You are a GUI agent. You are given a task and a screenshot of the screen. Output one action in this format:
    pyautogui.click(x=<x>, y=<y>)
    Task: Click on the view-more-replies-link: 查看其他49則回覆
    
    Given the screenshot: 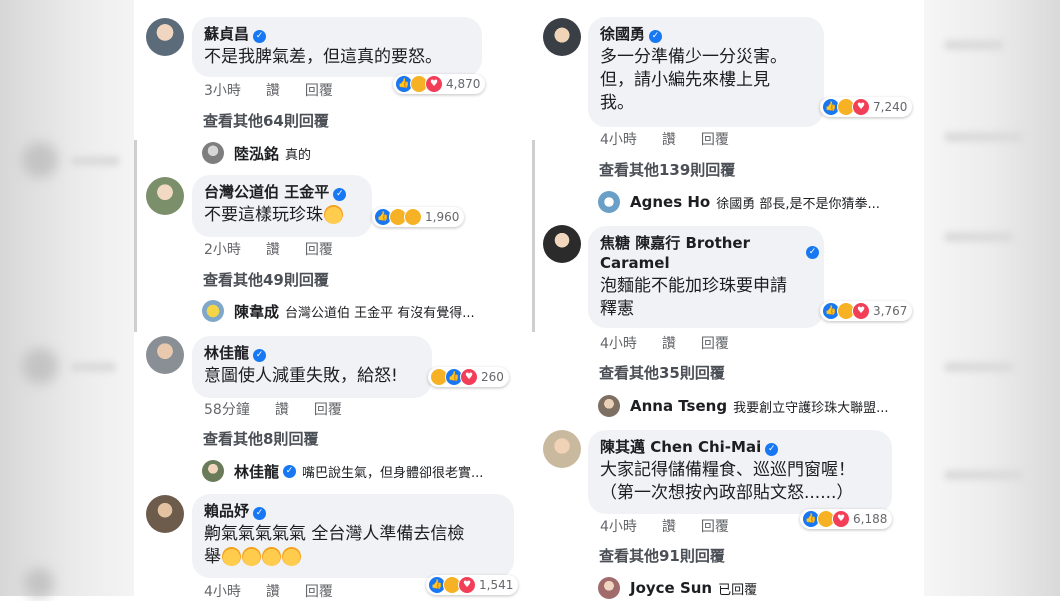 What is the action you would take?
    pyautogui.click(x=266, y=279)
    